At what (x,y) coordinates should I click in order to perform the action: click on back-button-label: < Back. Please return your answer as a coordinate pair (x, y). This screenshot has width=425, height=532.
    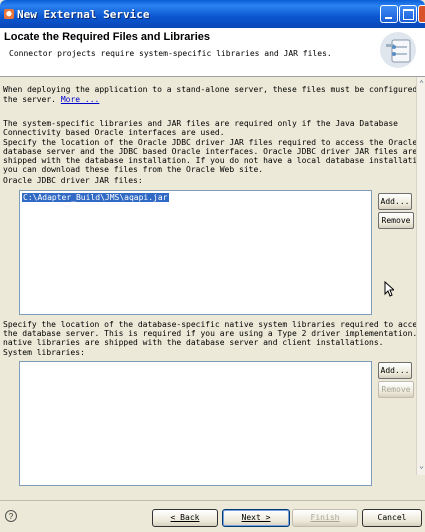
    Looking at the image, I should click on (185, 517).